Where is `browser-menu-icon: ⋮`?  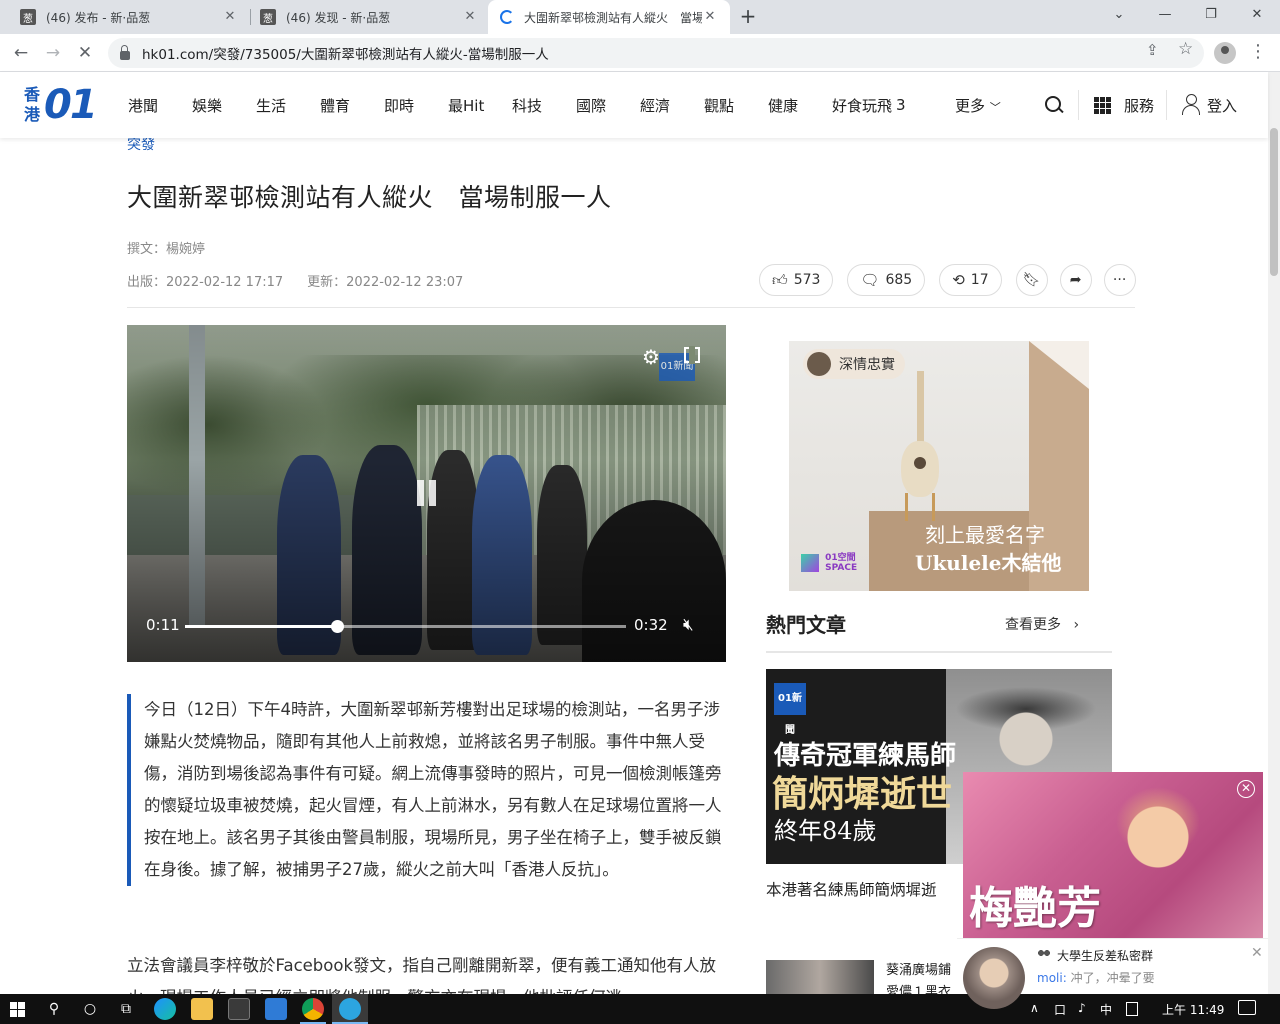 browser-menu-icon: ⋮ is located at coordinates (1258, 53).